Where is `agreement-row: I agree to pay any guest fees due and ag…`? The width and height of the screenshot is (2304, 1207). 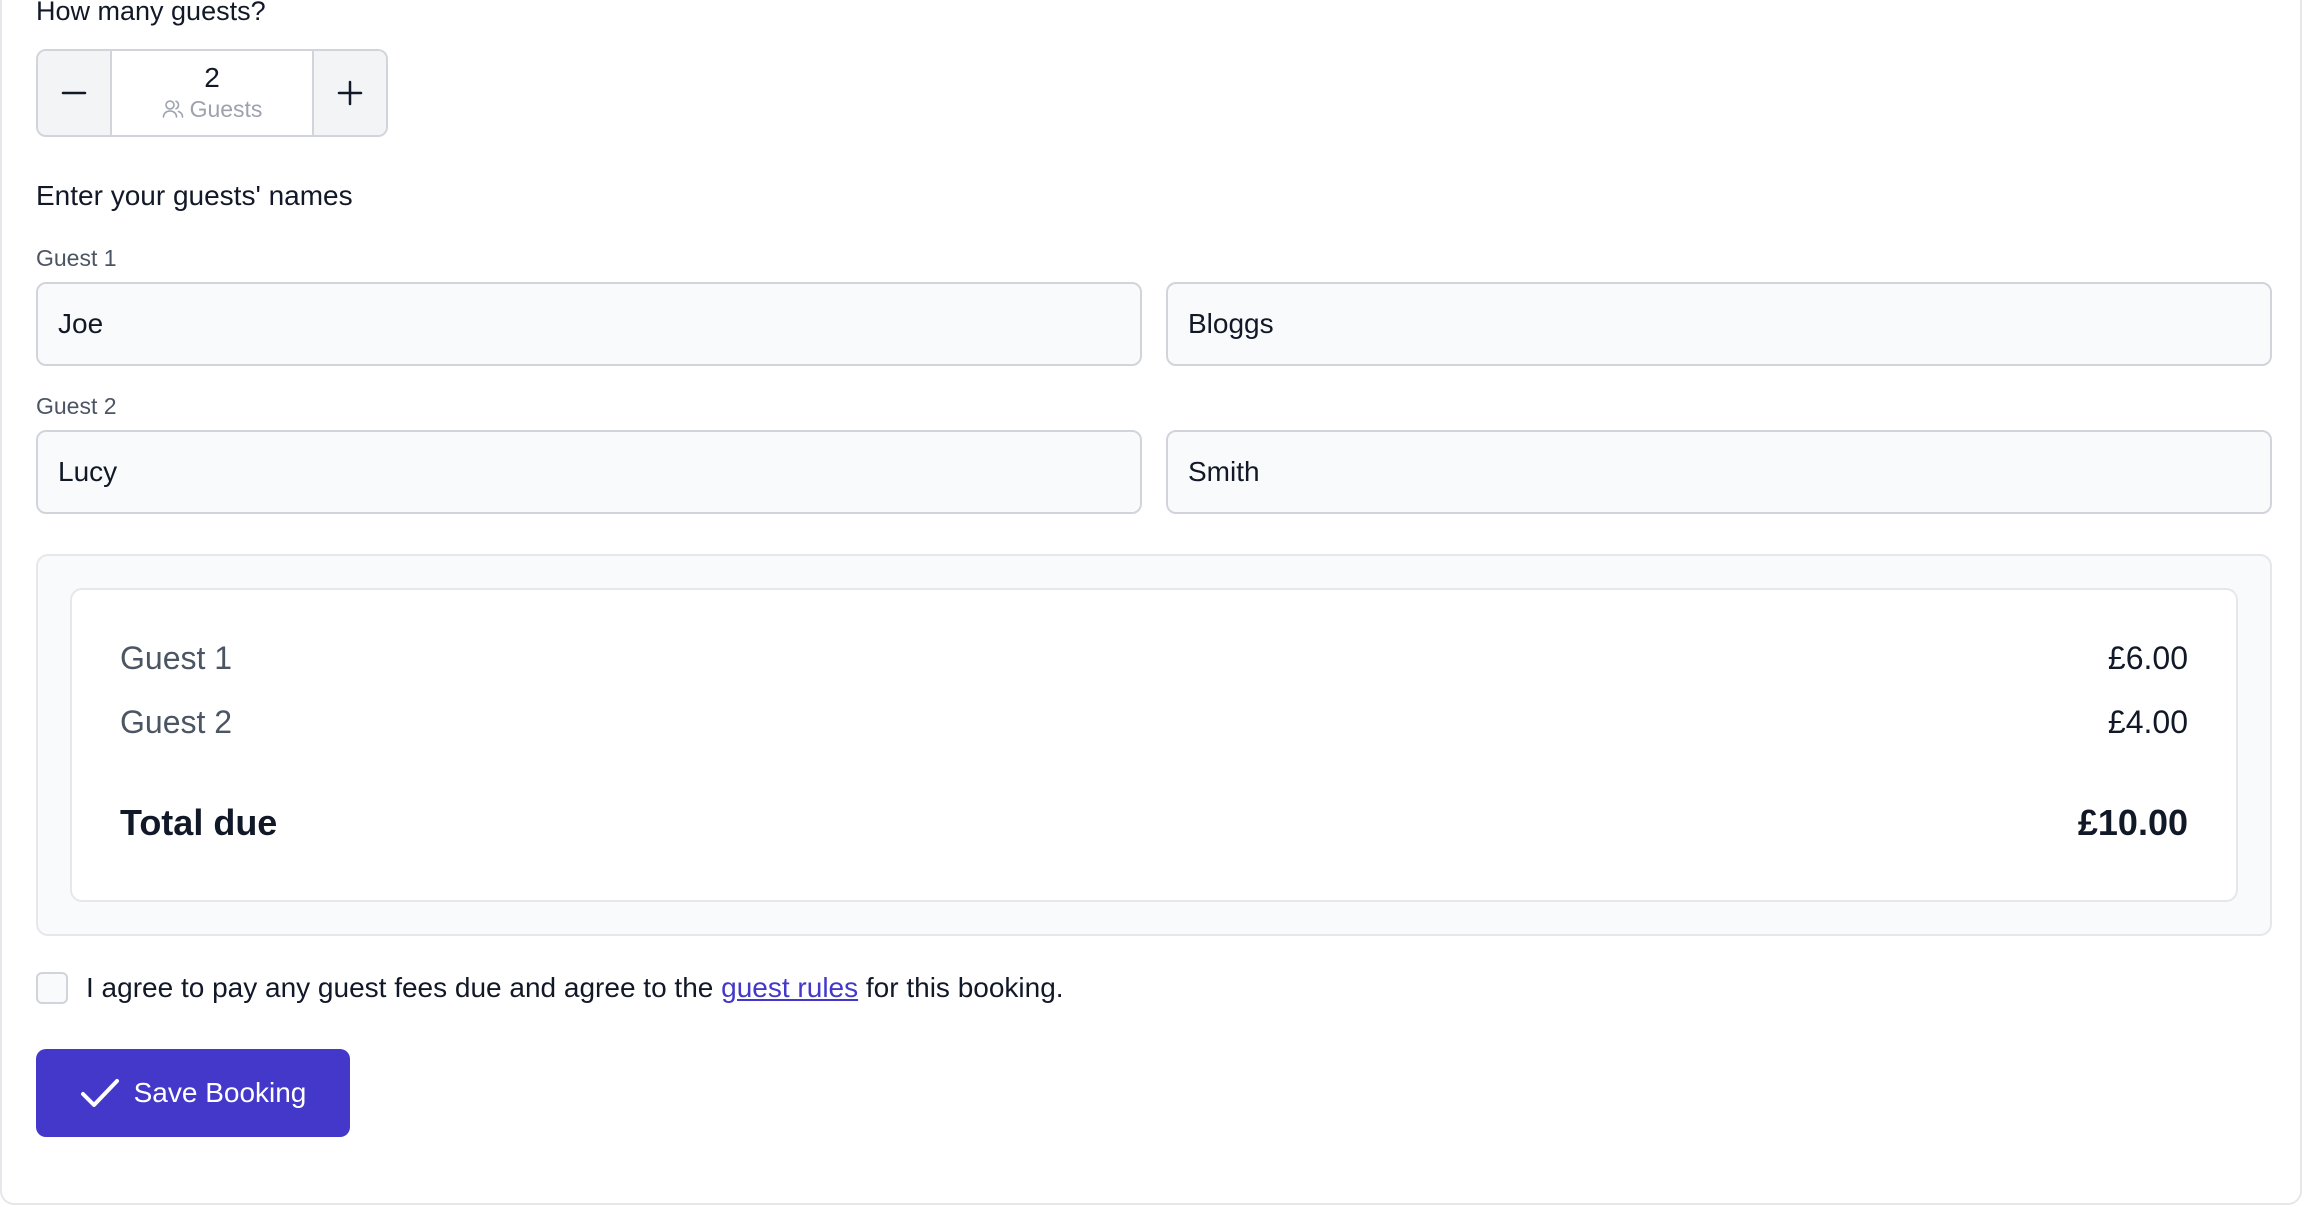 agreement-row: I agree to pay any guest fees due and ag… is located at coordinates (550, 988).